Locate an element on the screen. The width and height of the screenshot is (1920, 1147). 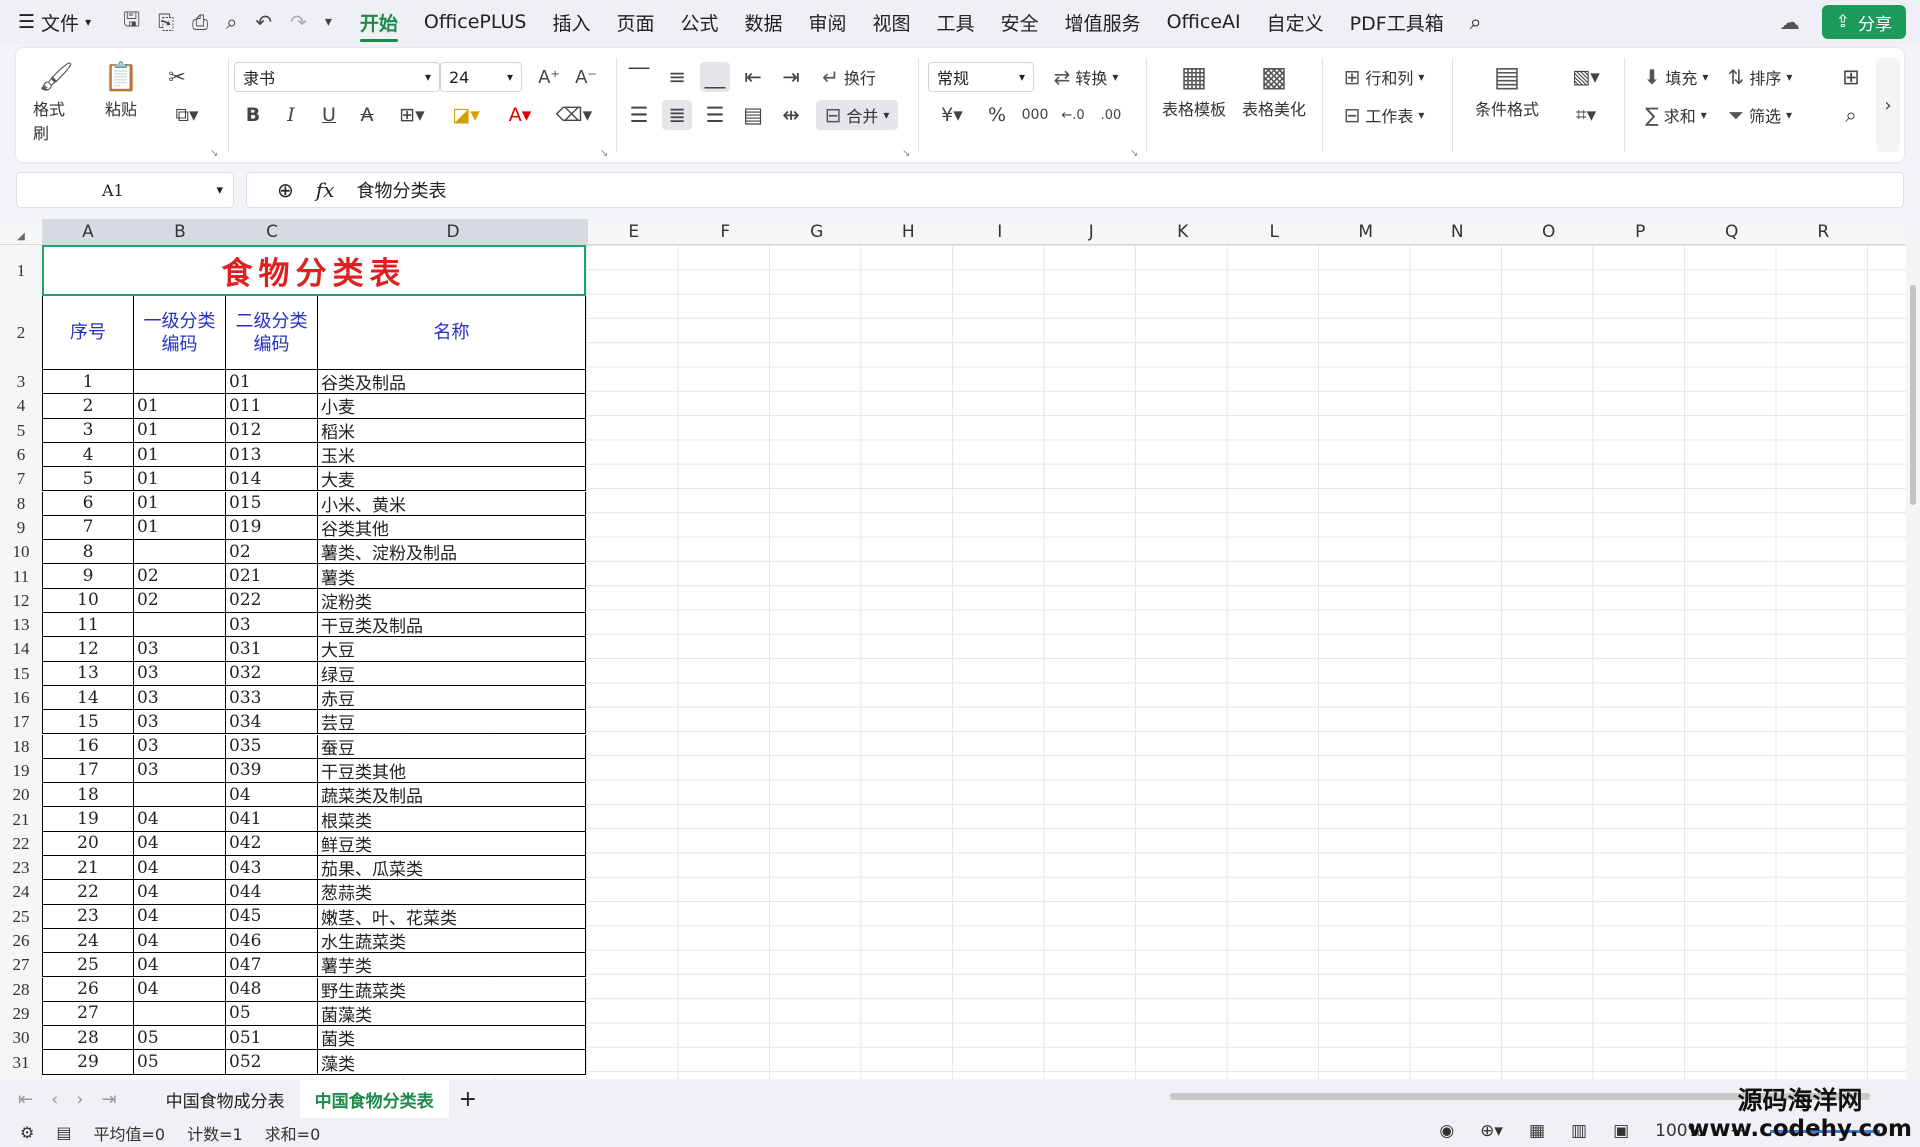
tab-pdf-toolbox: PDF工具箱 is located at coordinates (1397, 22).